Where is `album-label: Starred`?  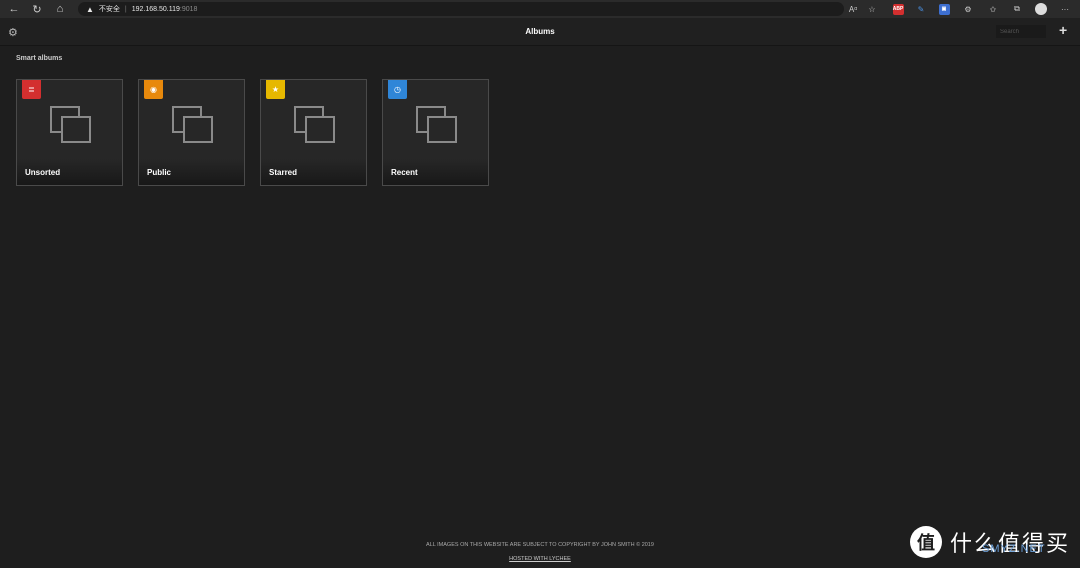 album-label: Starred is located at coordinates (283, 172).